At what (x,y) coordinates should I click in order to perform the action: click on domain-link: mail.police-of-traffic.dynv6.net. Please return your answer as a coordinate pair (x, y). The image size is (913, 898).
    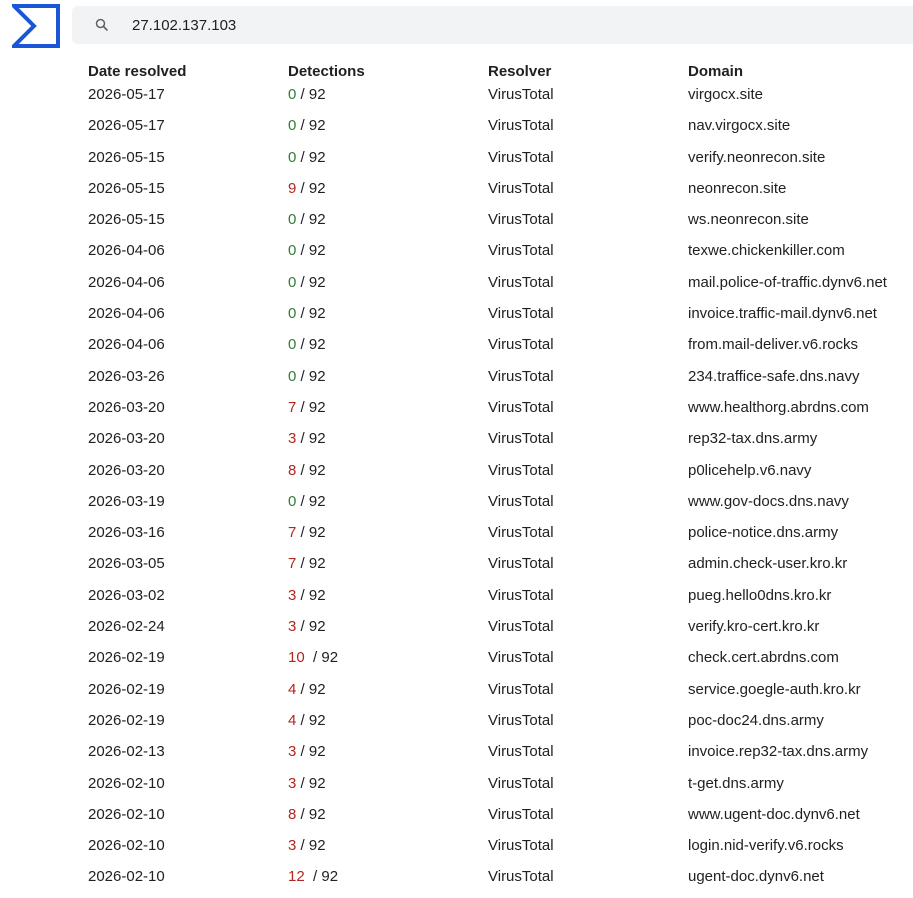
    Looking at the image, I should click on (787, 282).